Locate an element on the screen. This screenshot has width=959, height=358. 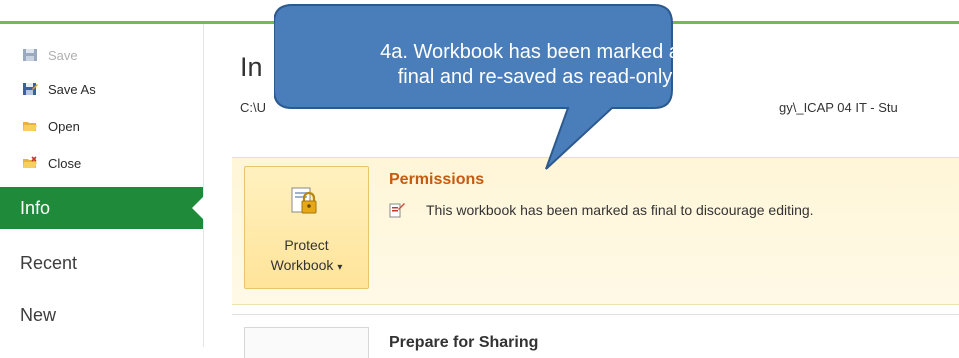
close-folder-icon is located at coordinates (30, 163).